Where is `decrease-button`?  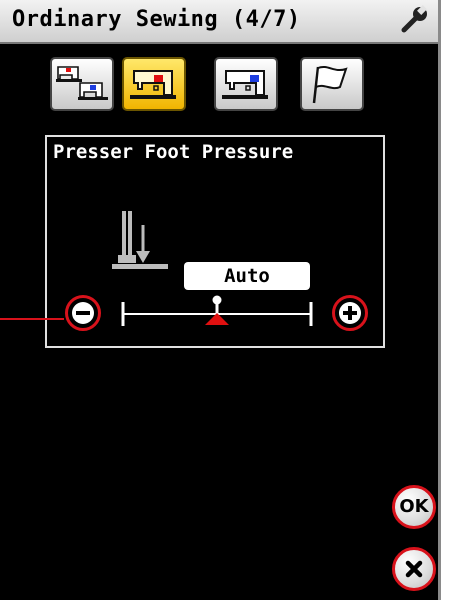 decrease-button is located at coordinates (83, 313).